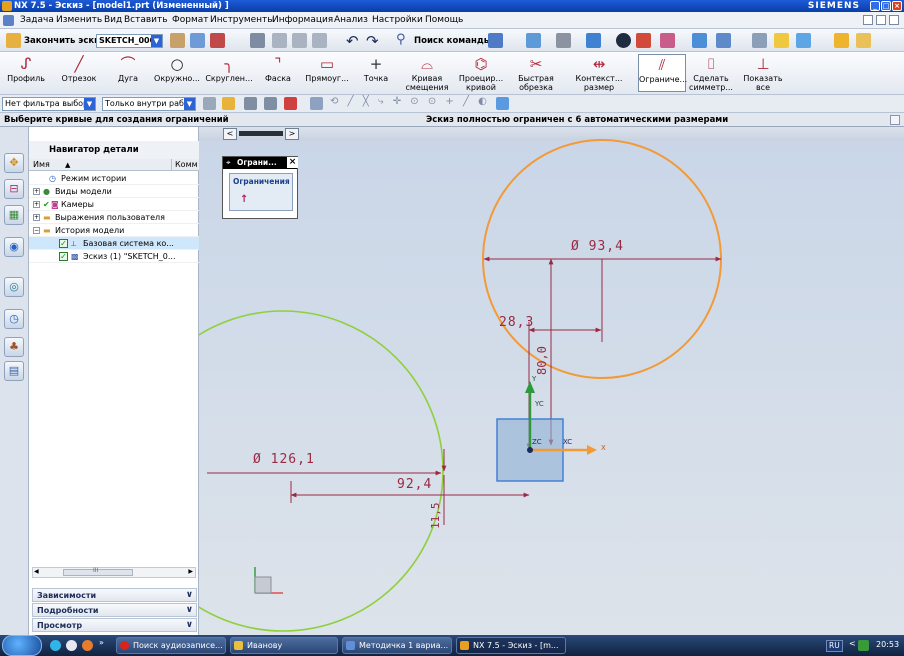 The image size is (904, 656). Describe the element at coordinates (26, 73) in the screenshot. I see `profile-button: ᔑ Профиль` at that location.